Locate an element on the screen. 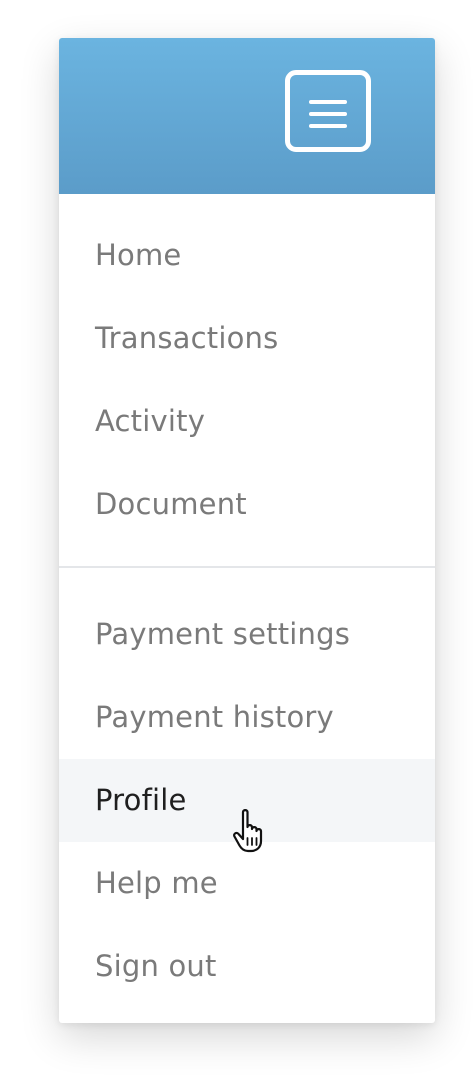  menu-item-label: Document is located at coordinates (171, 504).